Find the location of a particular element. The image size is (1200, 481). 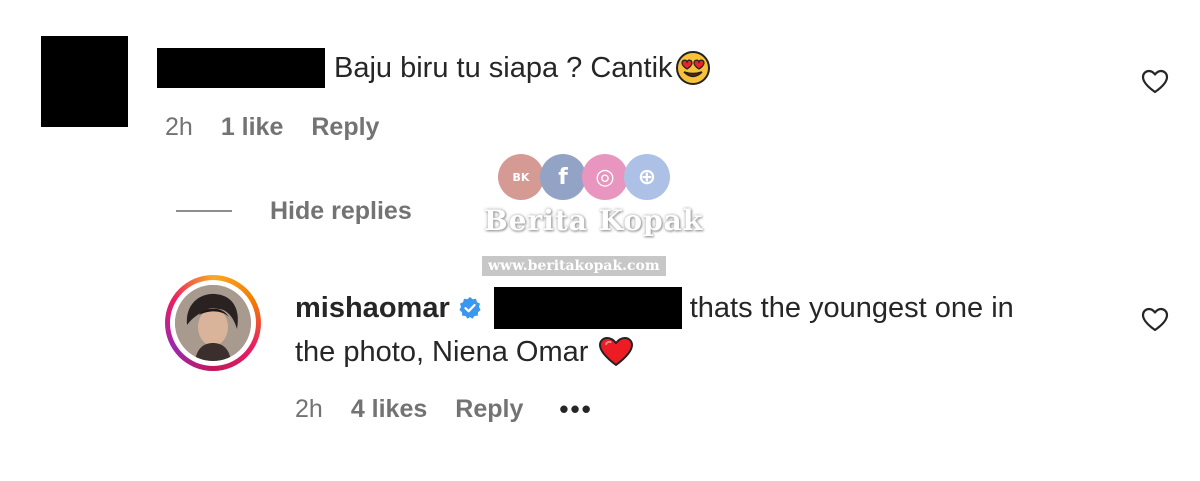

watermark-logo-icon: BK is located at coordinates (521, 177).